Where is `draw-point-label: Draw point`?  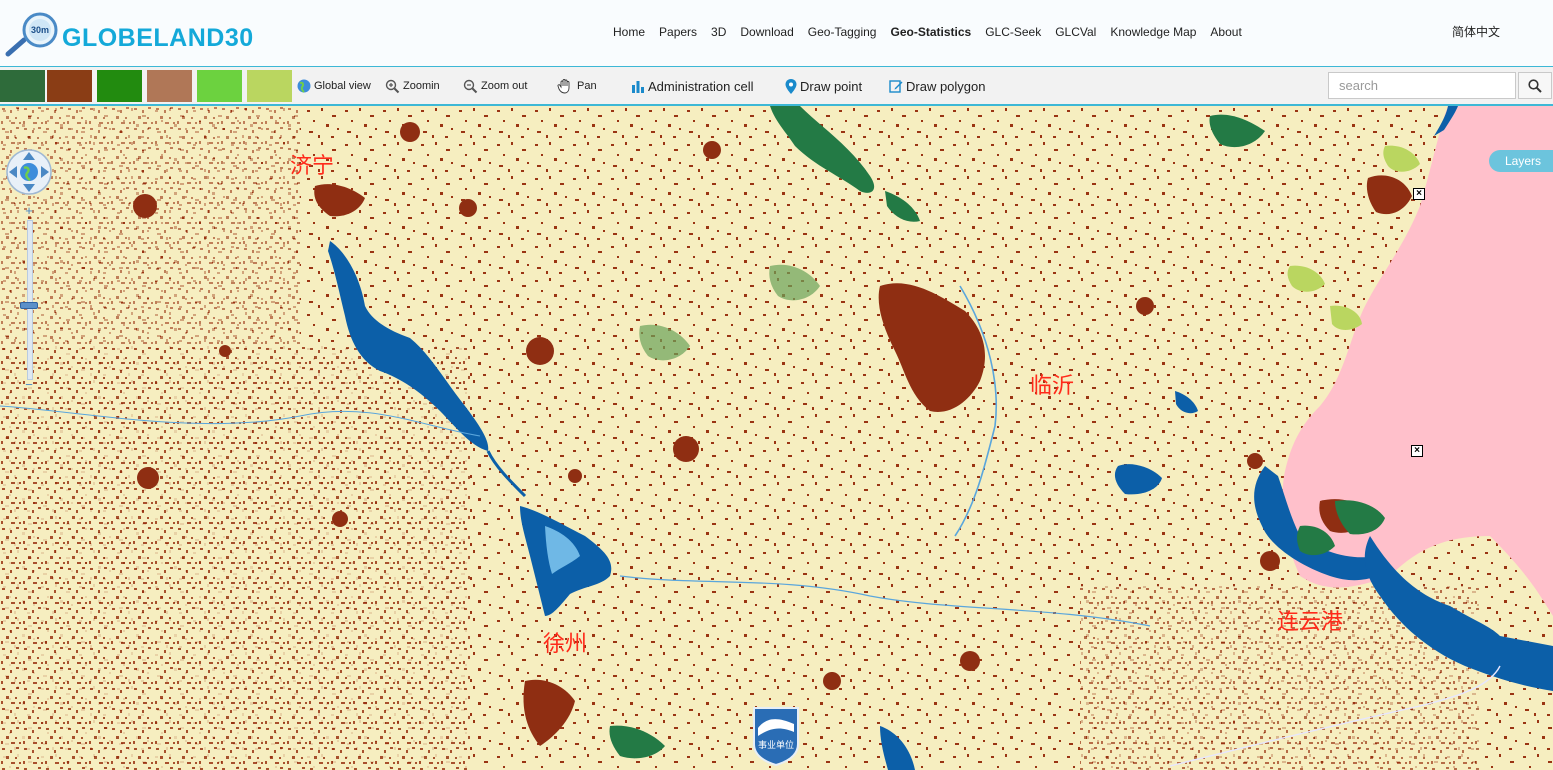
draw-point-label: Draw point is located at coordinates (831, 86).